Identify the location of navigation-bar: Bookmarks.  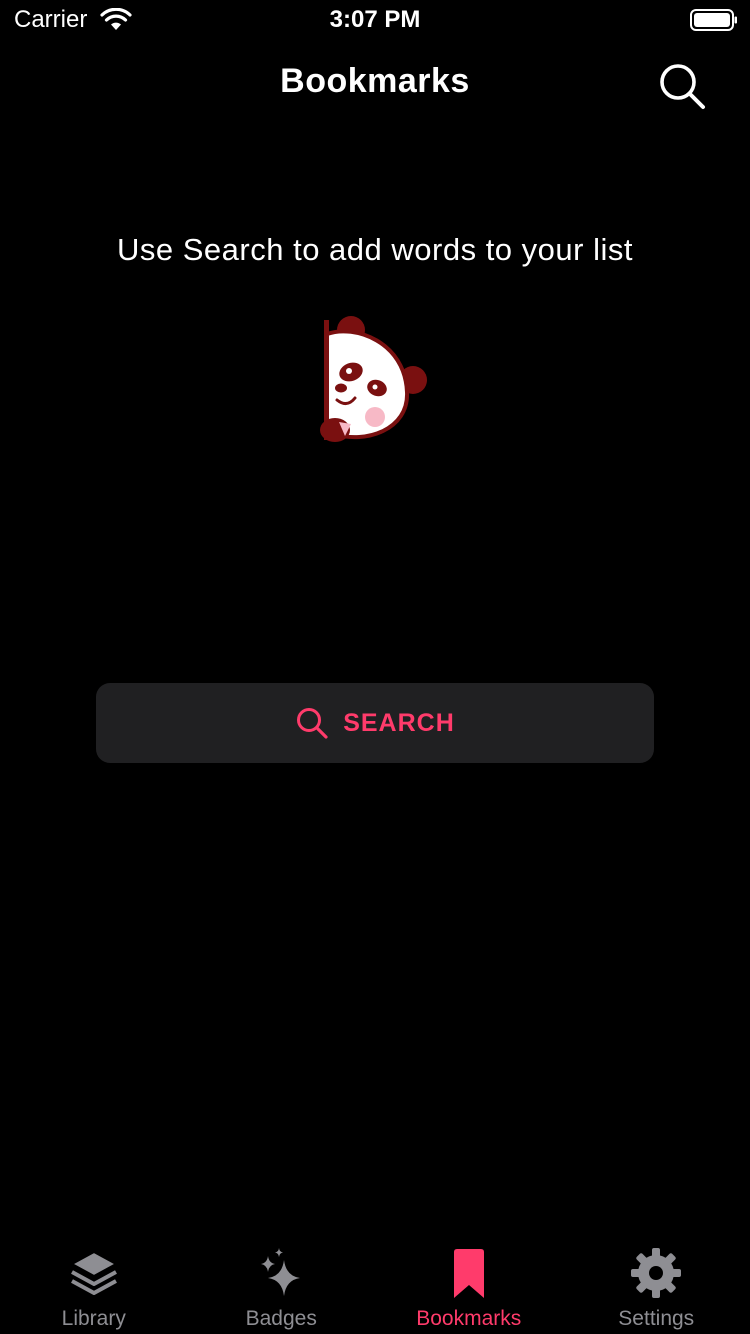
(375, 84).